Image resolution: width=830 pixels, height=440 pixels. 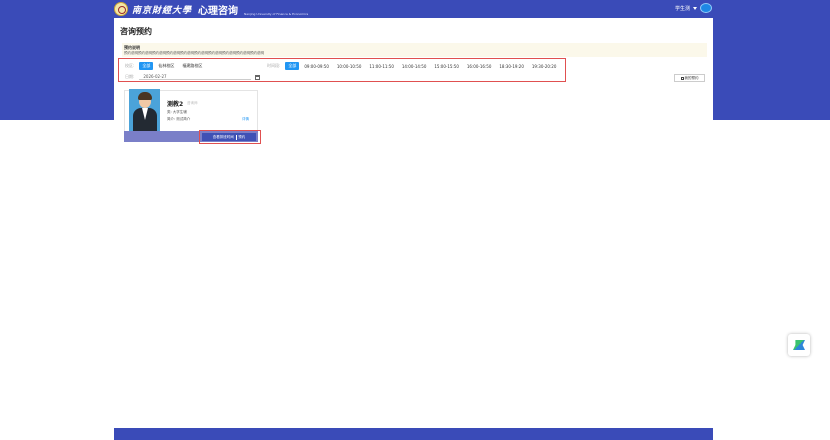 What do you see at coordinates (682, 78) in the screenshot?
I see `list-icon` at bounding box center [682, 78].